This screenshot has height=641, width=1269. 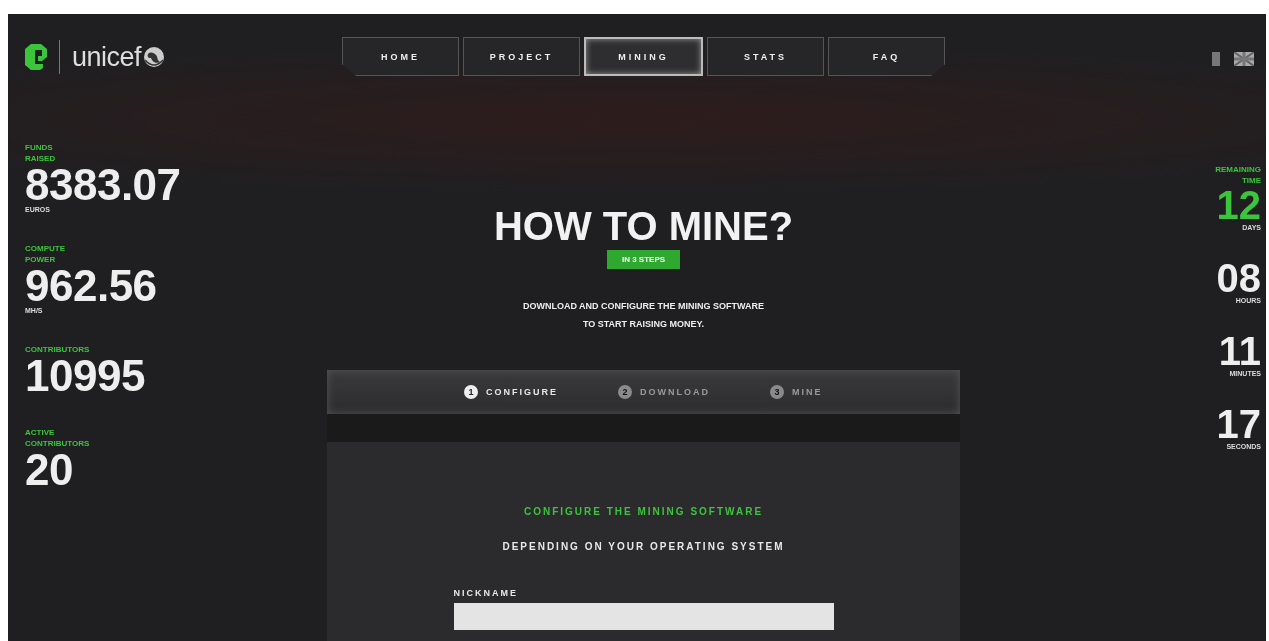 I want to click on stat-label: FUNDS RAISED, so click(x=40, y=153).